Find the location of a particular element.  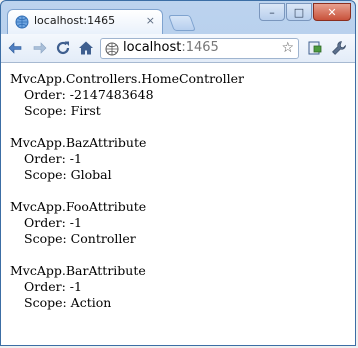

filter-scope: Scope: Controller is located at coordinates (80, 238).